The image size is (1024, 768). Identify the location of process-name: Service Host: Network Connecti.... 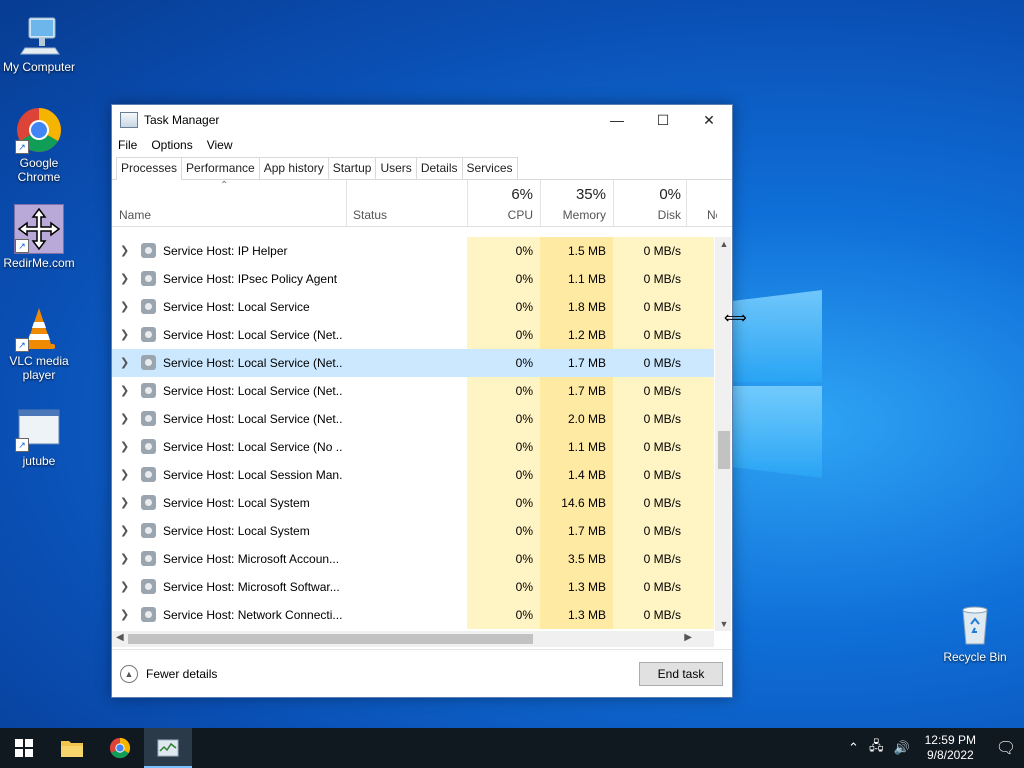
(253, 615).